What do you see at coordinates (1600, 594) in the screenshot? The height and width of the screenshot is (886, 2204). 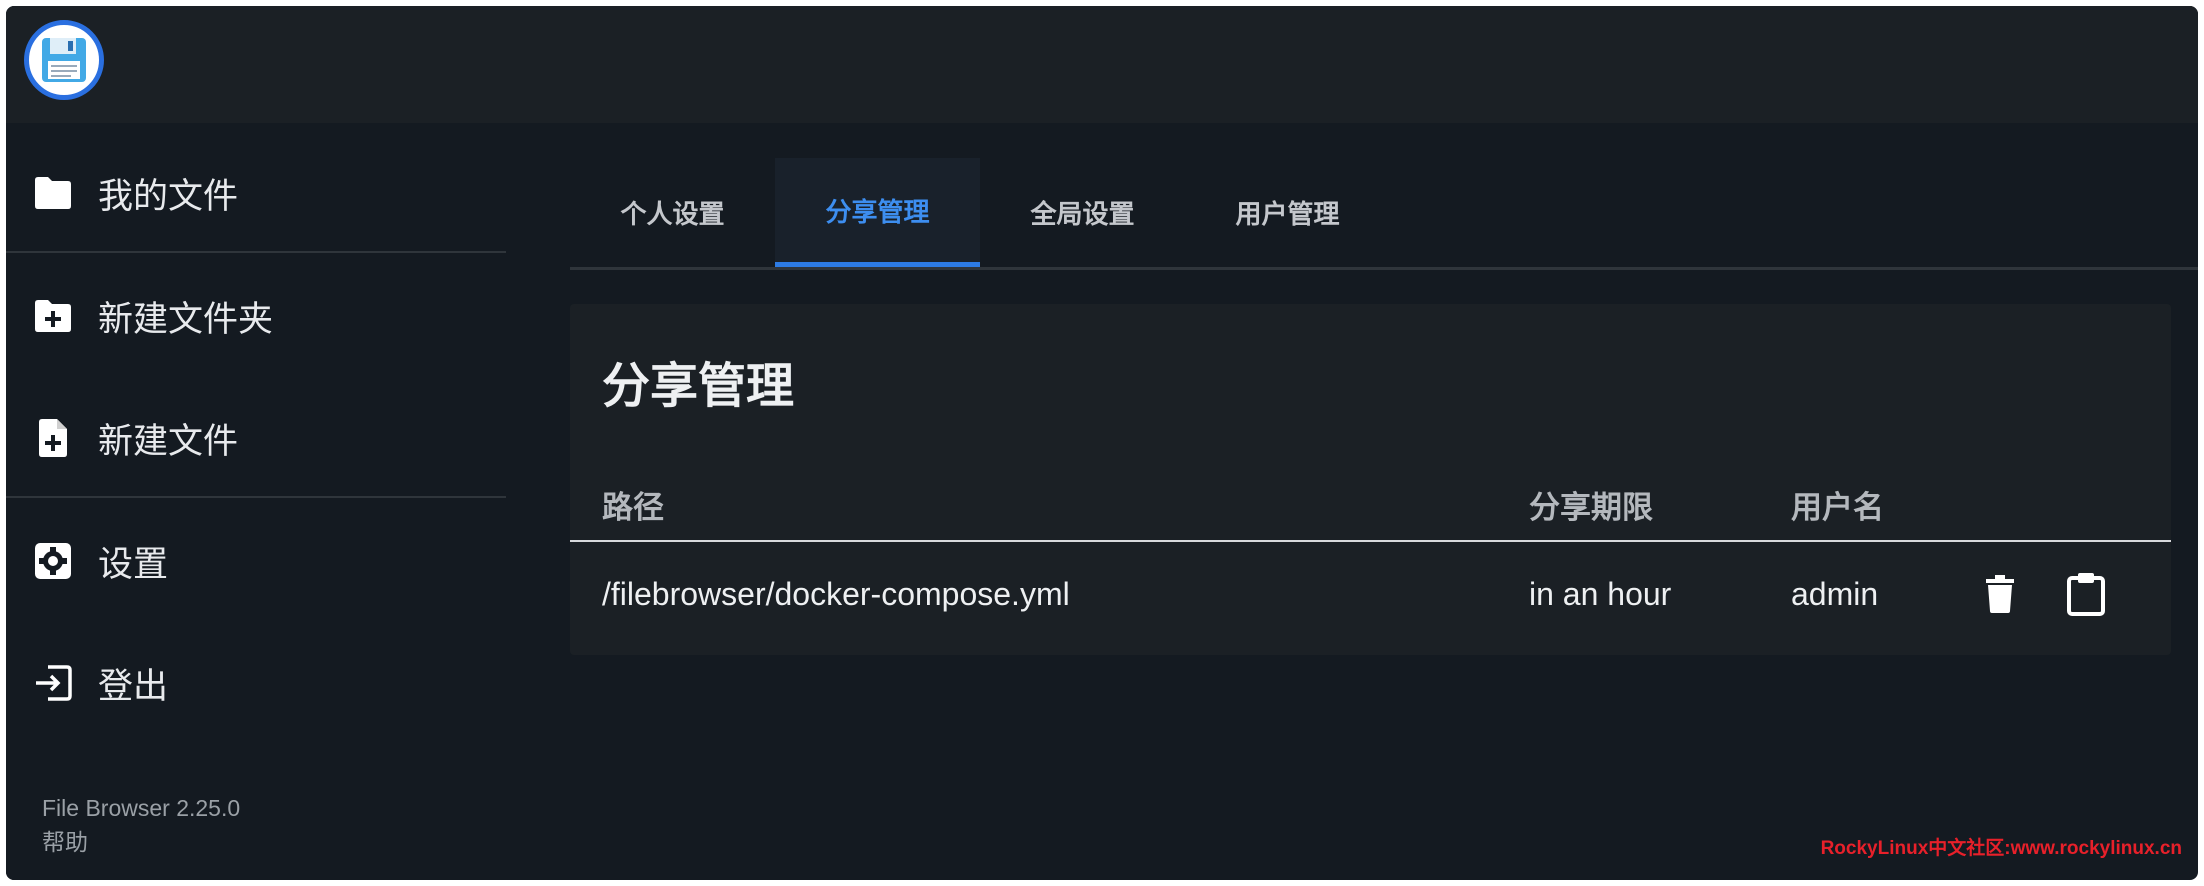 I see `share-expiry: in an hour` at bounding box center [1600, 594].